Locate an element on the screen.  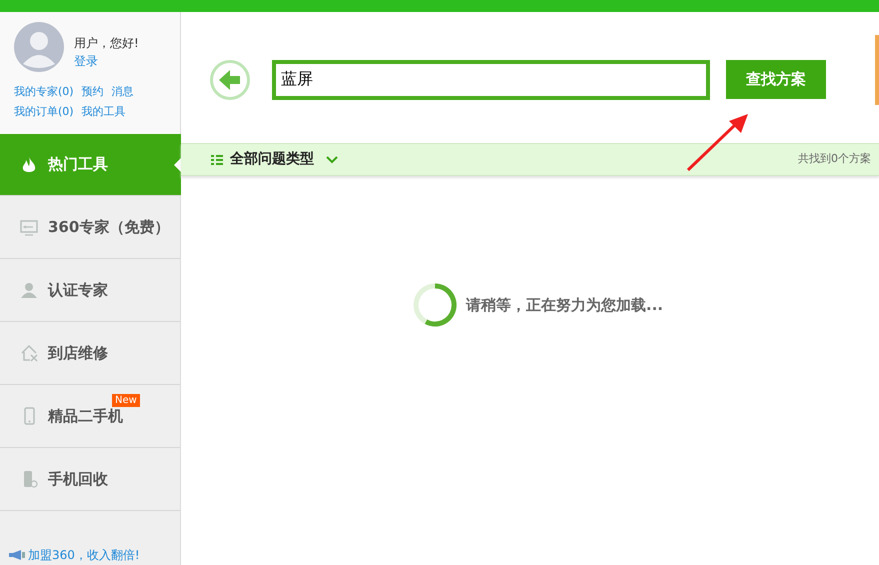
left-arrow-icon is located at coordinates (230, 80).